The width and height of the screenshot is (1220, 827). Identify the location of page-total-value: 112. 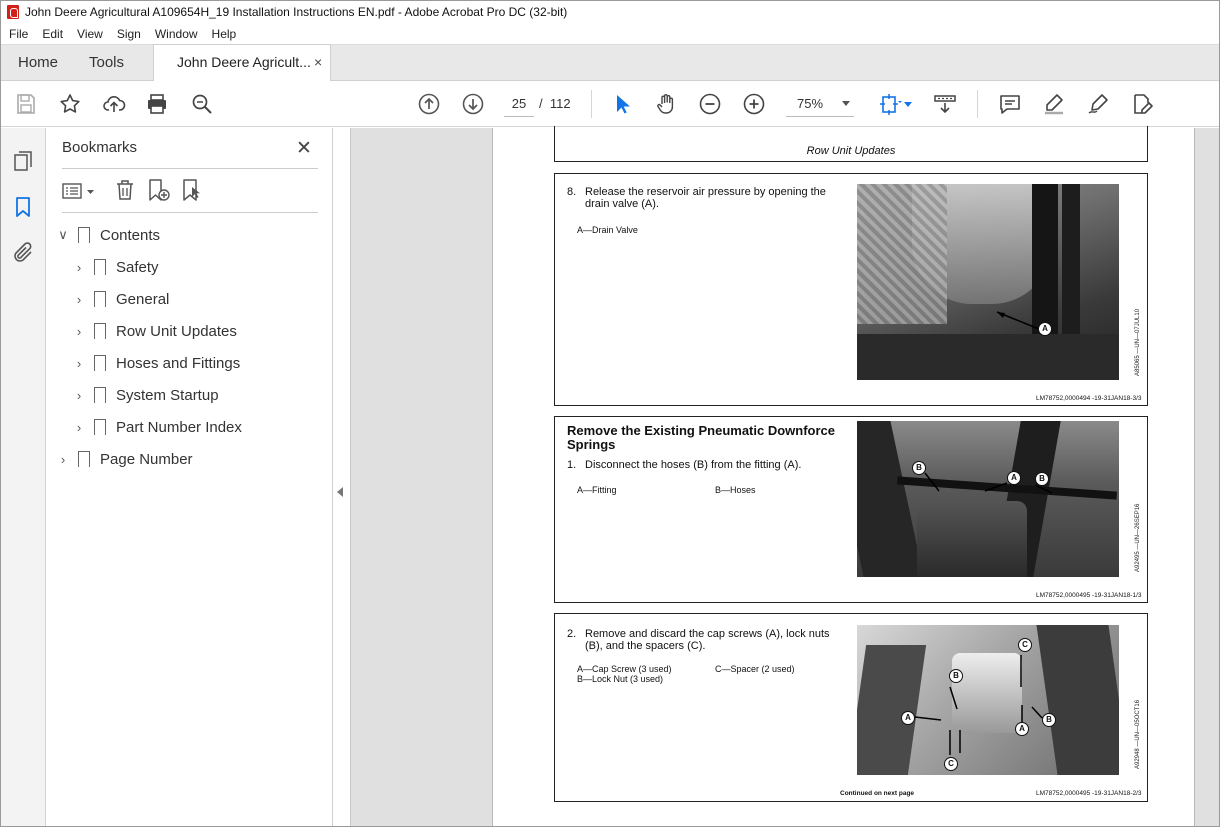
(560, 103).